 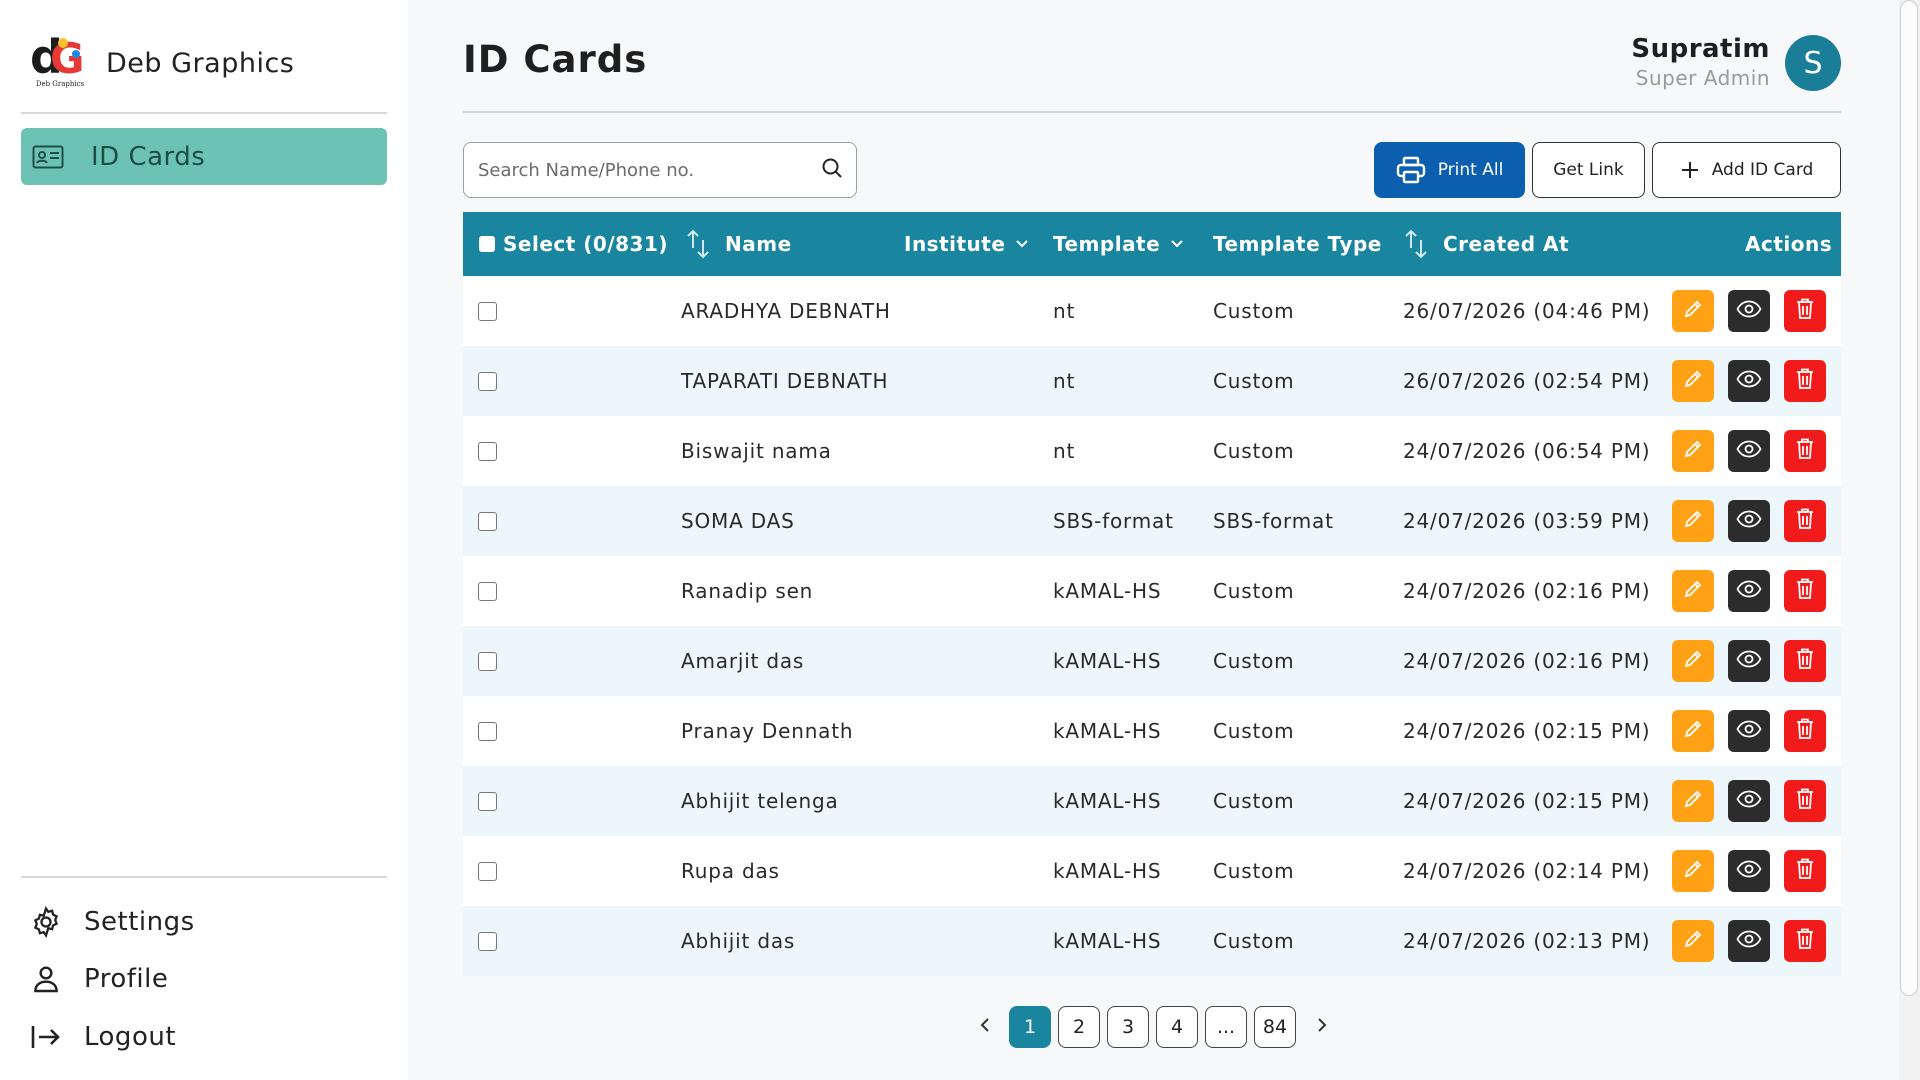 I want to click on name-header: Name, so click(x=738, y=244).